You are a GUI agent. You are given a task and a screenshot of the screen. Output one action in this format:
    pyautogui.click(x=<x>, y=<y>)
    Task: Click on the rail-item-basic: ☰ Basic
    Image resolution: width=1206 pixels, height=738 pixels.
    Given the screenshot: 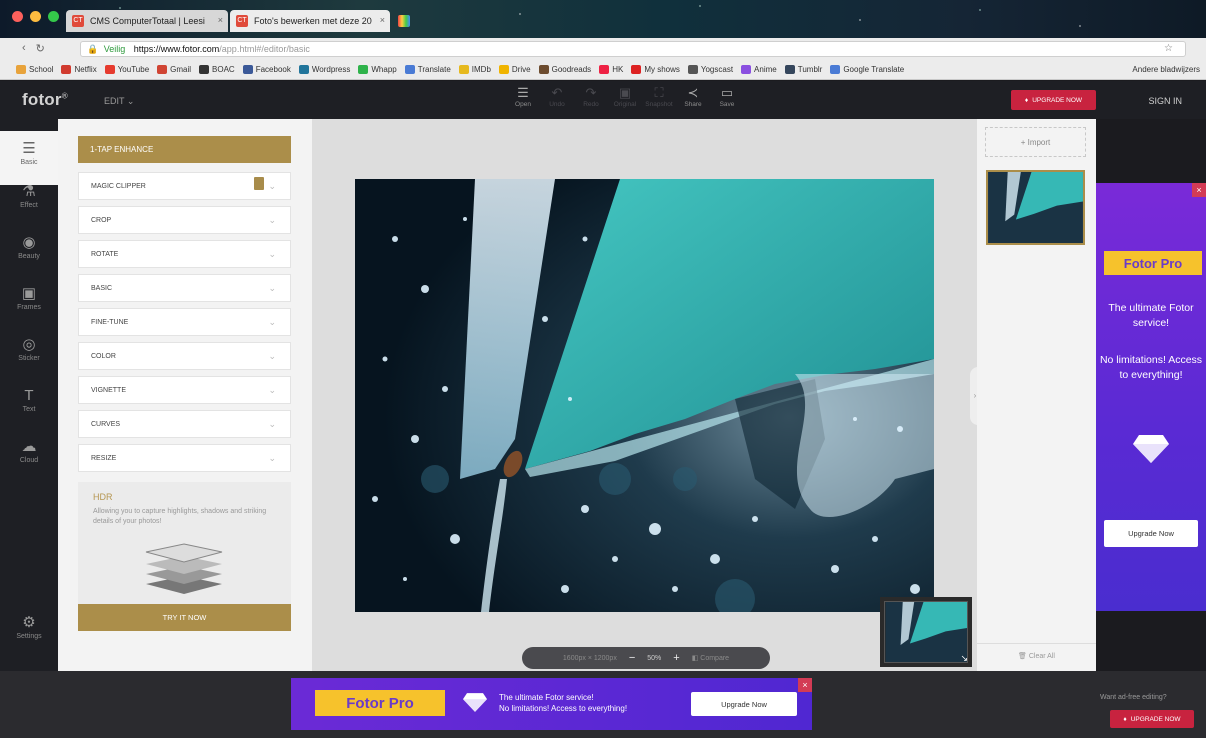 What is the action you would take?
    pyautogui.click(x=29, y=158)
    